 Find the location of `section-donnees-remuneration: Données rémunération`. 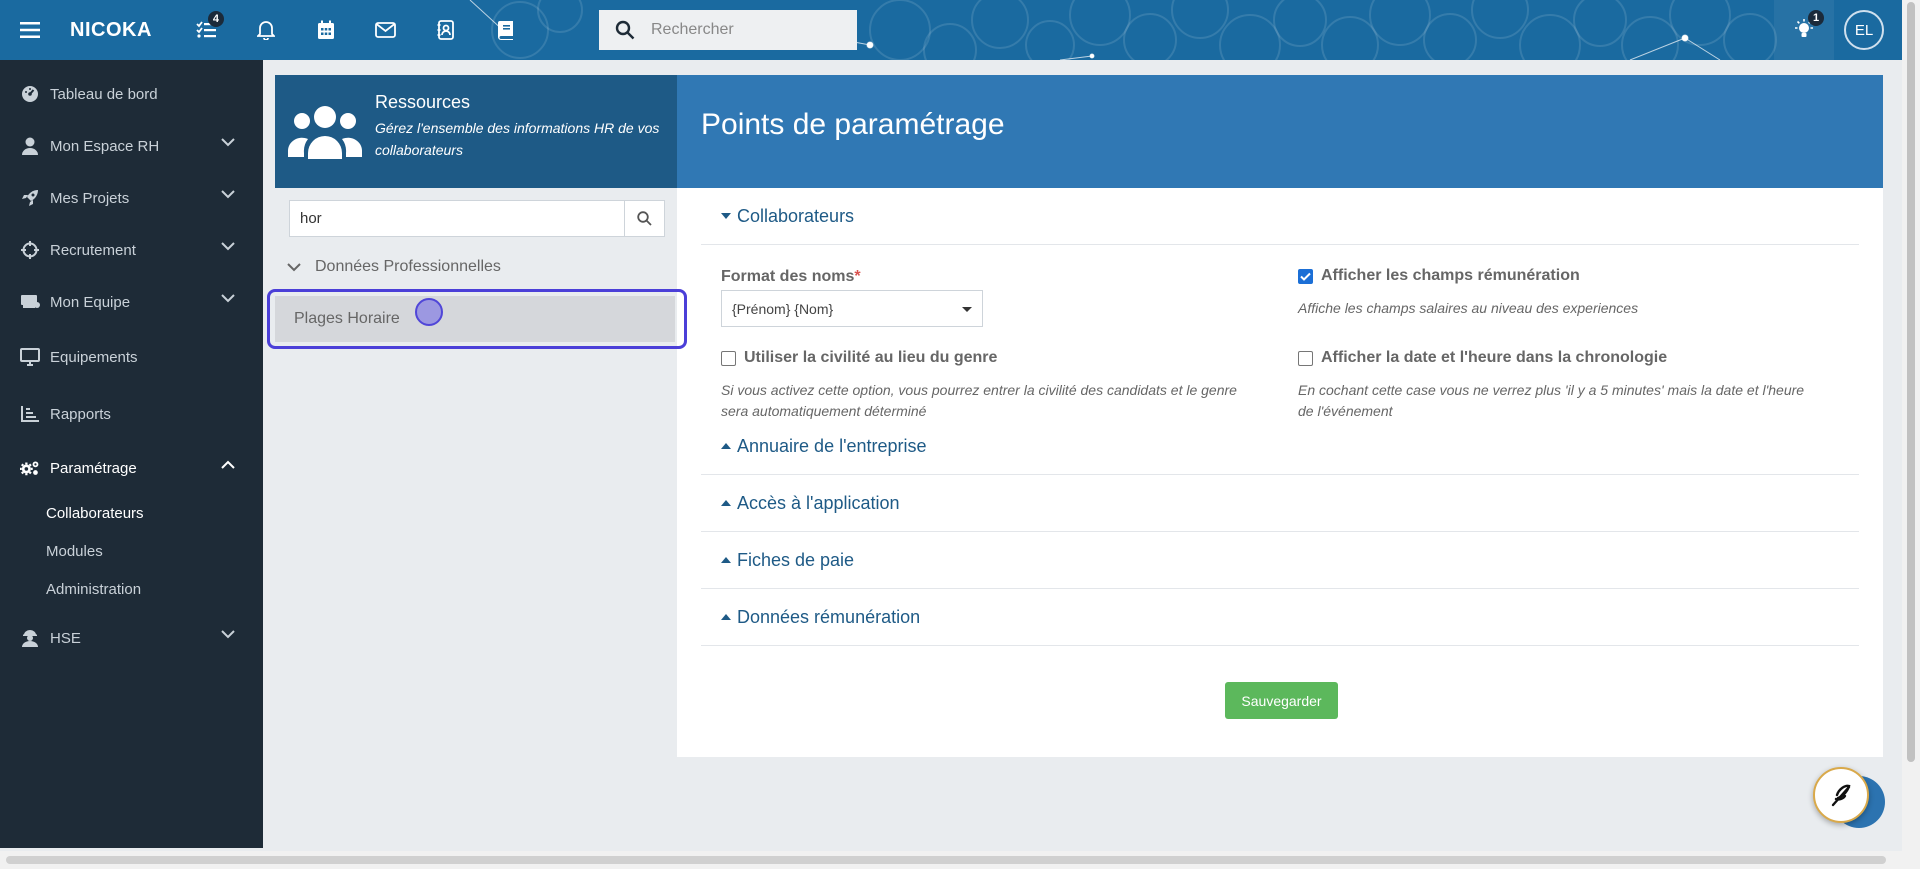

section-donnees-remuneration: Données rémunération is located at coordinates (1280, 617).